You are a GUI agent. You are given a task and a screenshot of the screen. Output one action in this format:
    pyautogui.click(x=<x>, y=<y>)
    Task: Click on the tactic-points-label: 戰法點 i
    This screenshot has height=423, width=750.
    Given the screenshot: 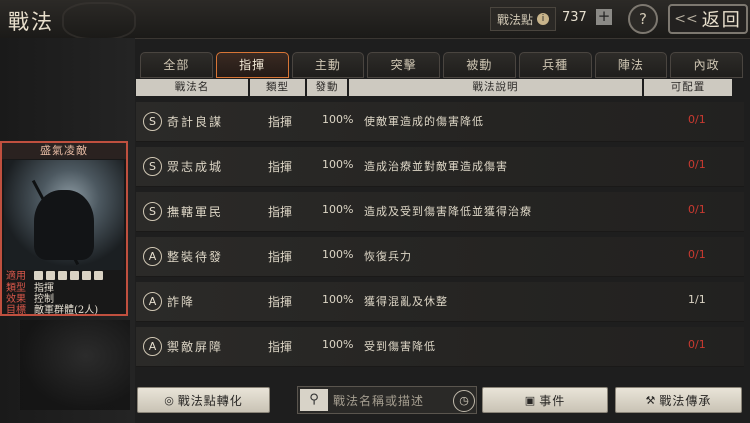 What is the action you would take?
    pyautogui.click(x=523, y=19)
    